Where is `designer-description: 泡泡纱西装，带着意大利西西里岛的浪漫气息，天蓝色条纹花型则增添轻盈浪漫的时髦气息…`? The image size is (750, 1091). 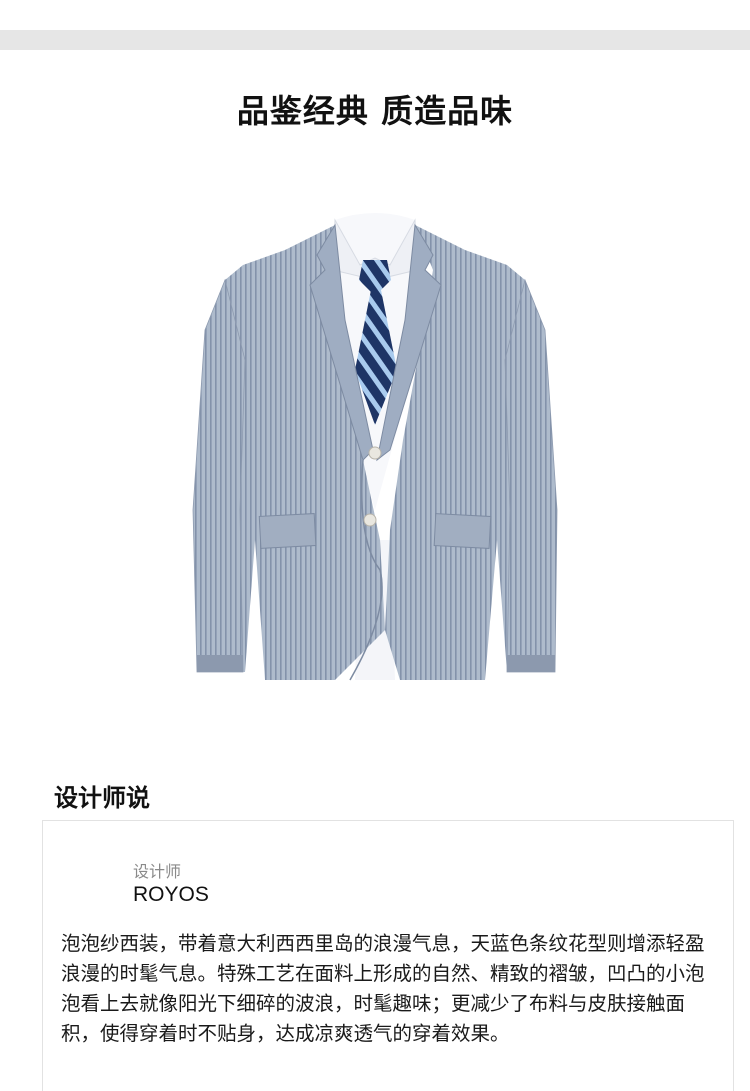
designer-description: 泡泡纱西装，带着意大利西西里岛的浪漫气息，天蓝色条纹花型则增添轻盈浪漫的时髦气息… is located at coordinates (383, 988).